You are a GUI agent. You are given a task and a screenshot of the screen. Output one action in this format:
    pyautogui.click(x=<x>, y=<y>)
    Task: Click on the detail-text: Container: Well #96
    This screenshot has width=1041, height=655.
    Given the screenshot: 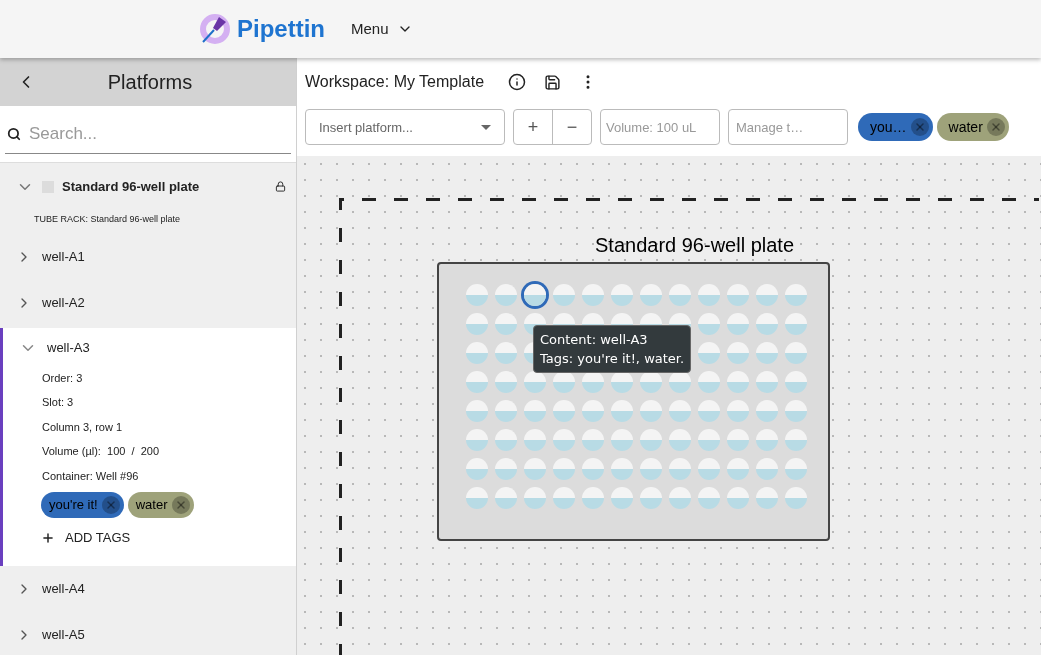 What is the action you would take?
    pyautogui.click(x=91, y=476)
    